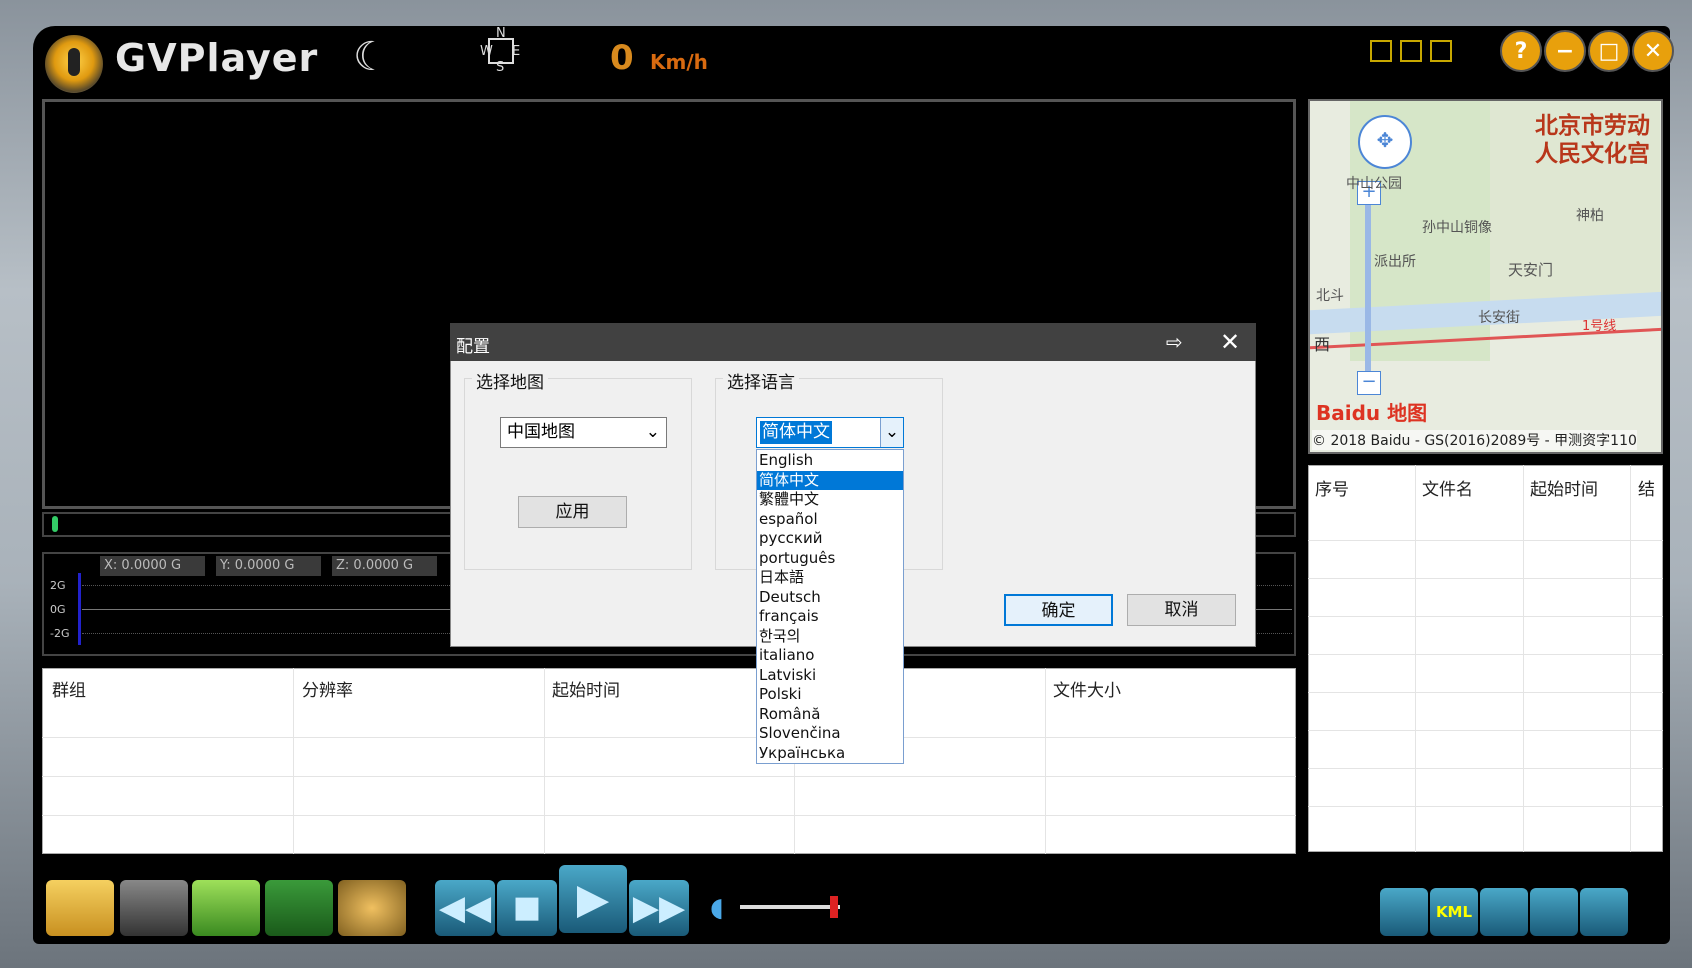  What do you see at coordinates (1485, 658) in the screenshot?
I see `track-list` at bounding box center [1485, 658].